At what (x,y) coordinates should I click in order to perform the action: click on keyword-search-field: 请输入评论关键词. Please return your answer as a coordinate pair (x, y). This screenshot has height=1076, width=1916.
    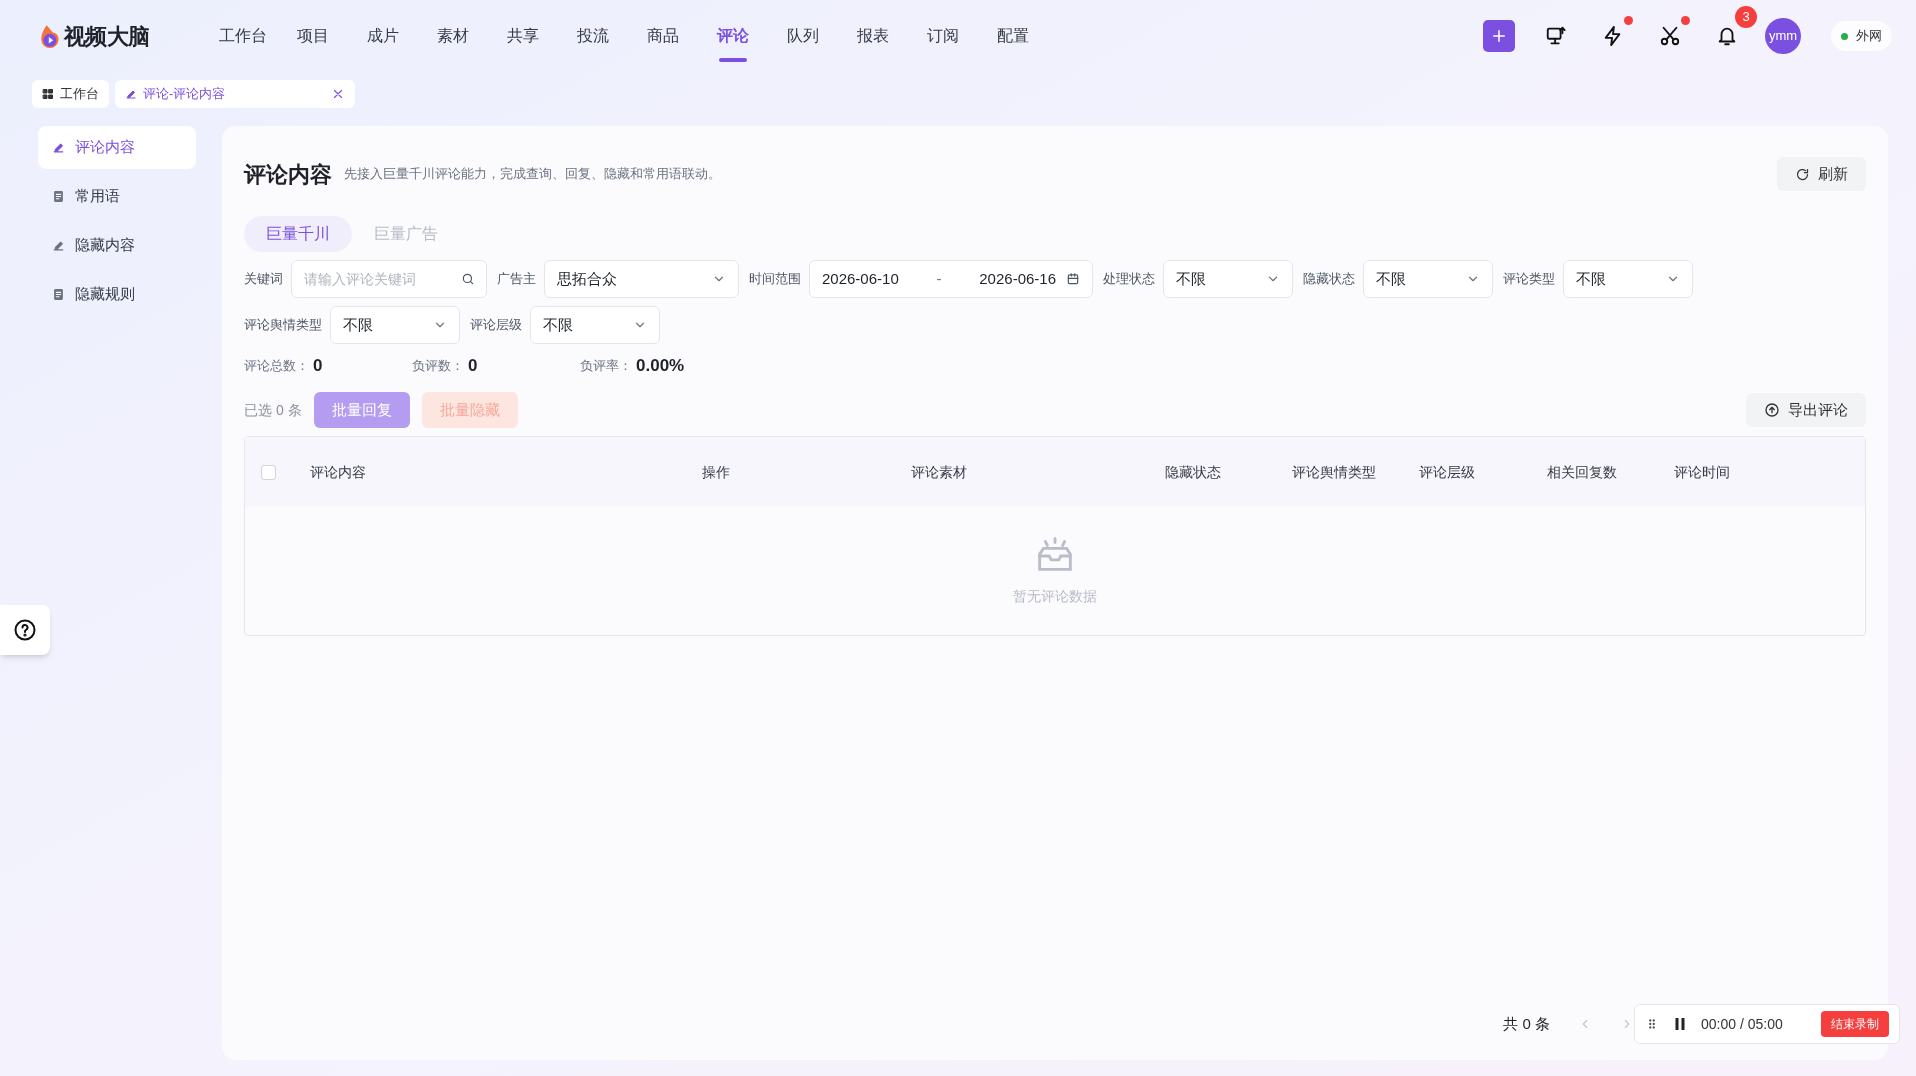
    Looking at the image, I should click on (389, 279).